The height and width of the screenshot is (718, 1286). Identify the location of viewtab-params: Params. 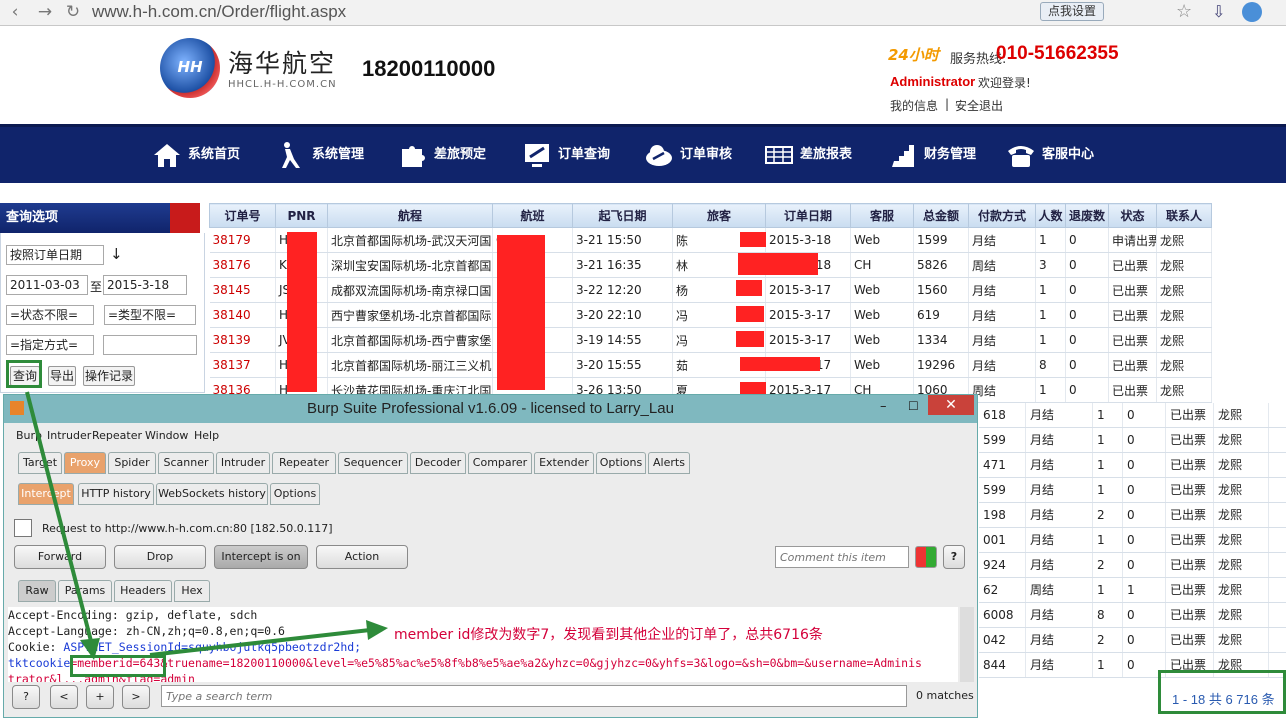
(85, 591).